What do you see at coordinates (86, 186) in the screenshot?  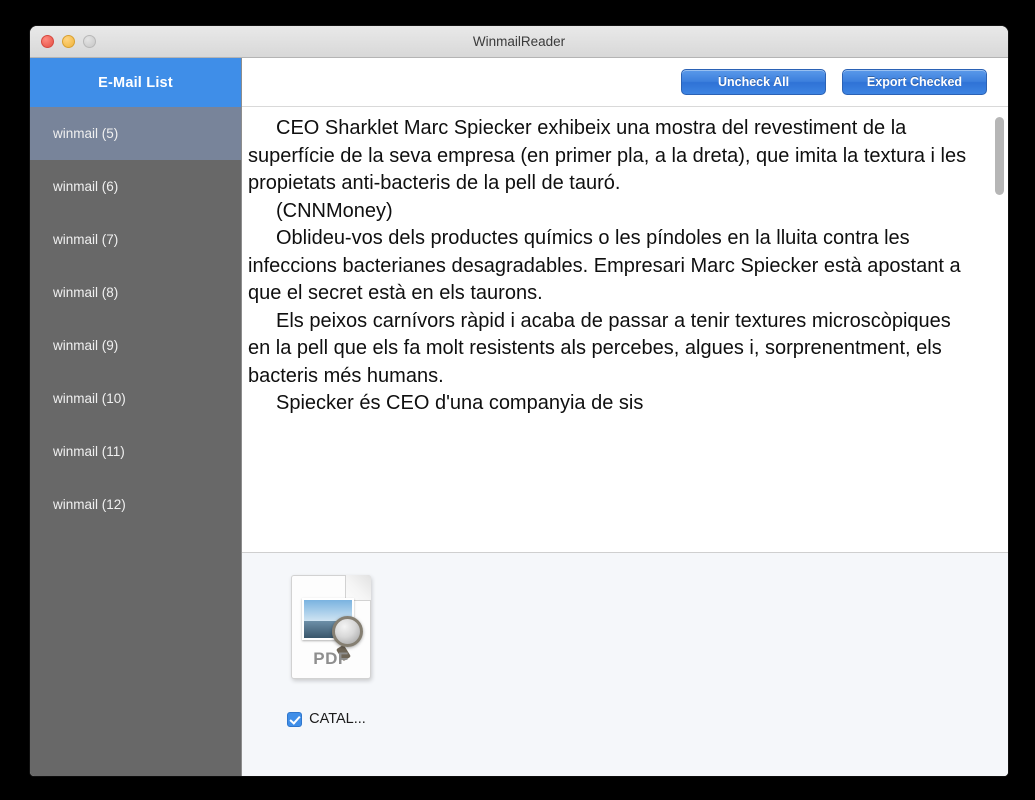 I see `sidebar-item-label: winmail (6)` at bounding box center [86, 186].